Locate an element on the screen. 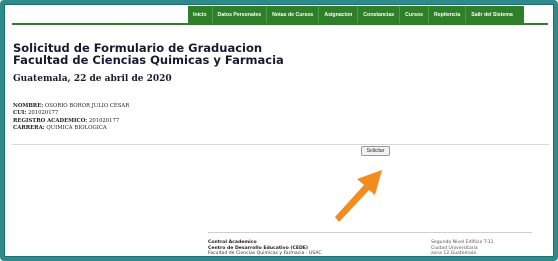 The image size is (558, 261). info-carrera: CARRERA: QUIMICA BIOLOGICA is located at coordinates (71, 128).